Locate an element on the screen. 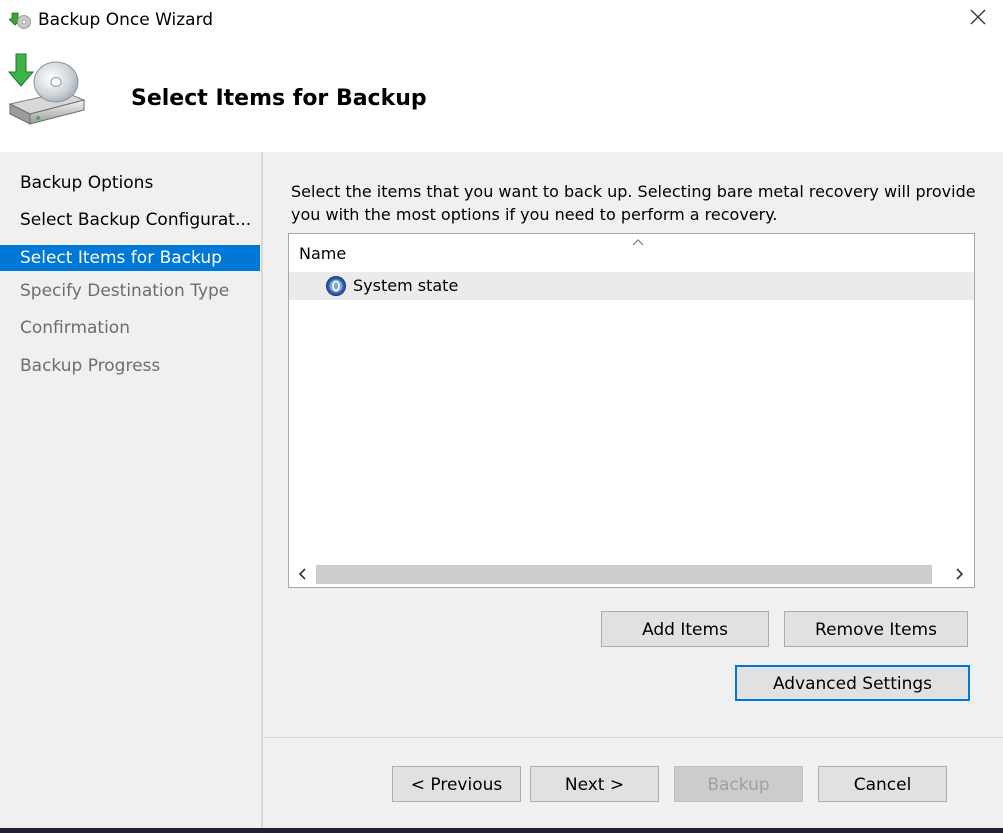  backup-button: Backup is located at coordinates (738, 784).